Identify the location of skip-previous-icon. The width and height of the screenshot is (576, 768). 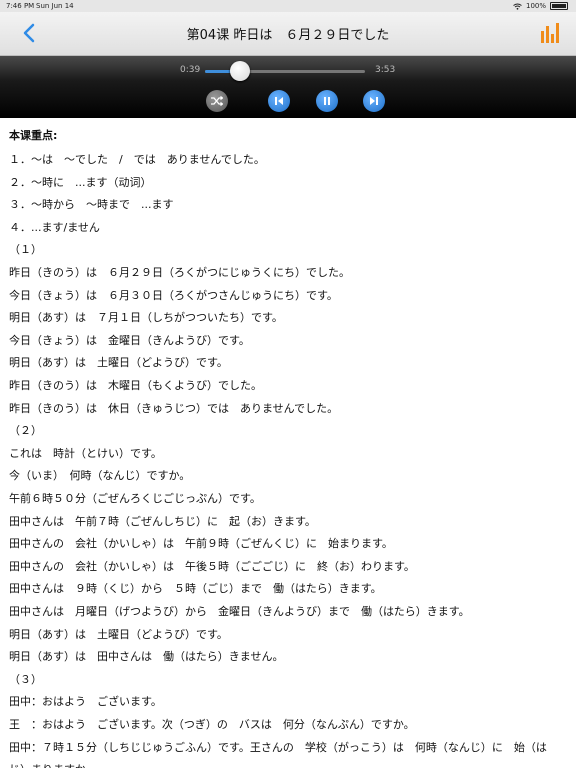
(279, 101).